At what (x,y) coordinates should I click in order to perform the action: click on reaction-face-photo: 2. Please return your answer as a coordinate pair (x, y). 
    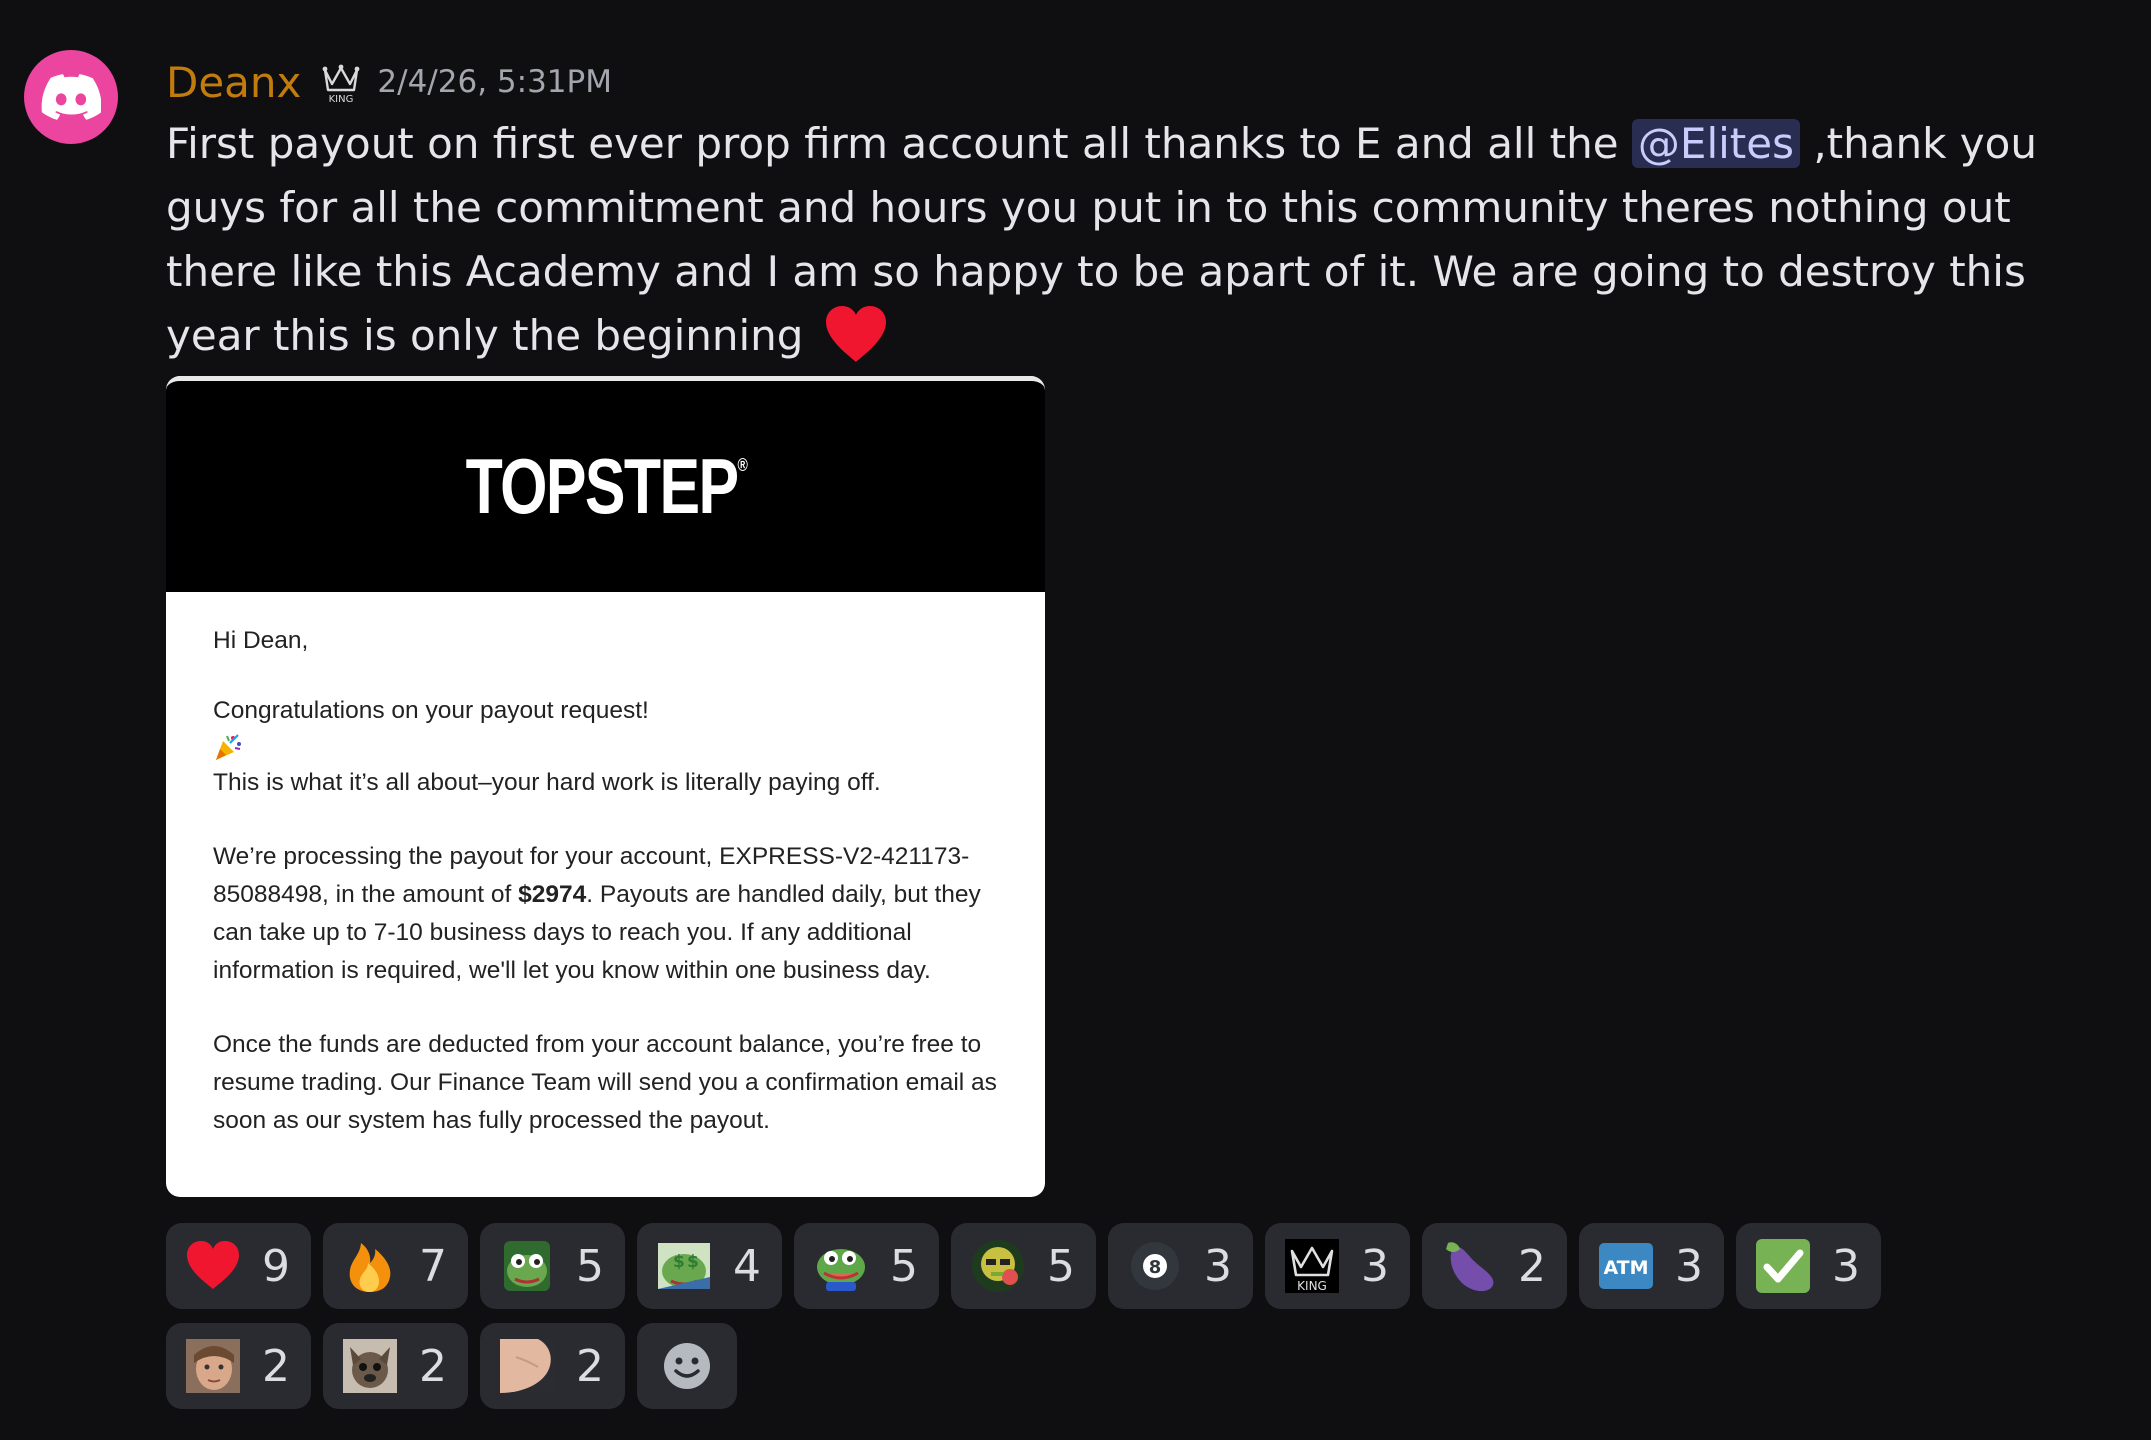
    Looking at the image, I should click on (238, 1366).